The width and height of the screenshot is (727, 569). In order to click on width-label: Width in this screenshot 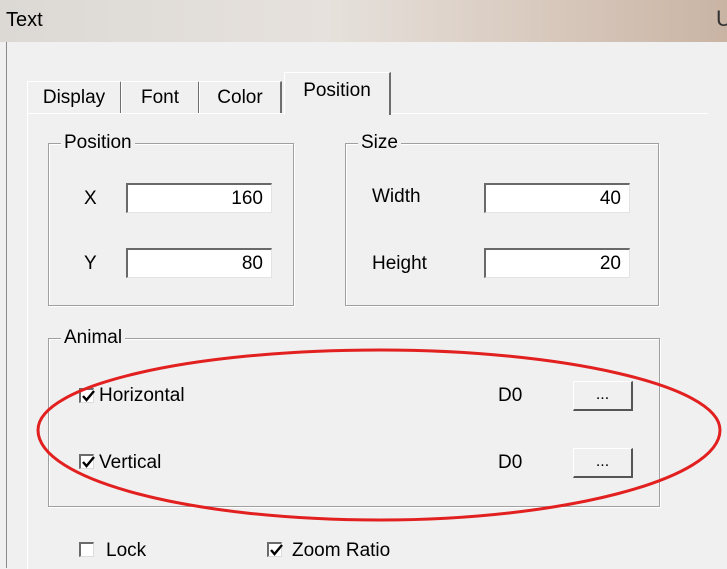, I will do `click(396, 196)`.